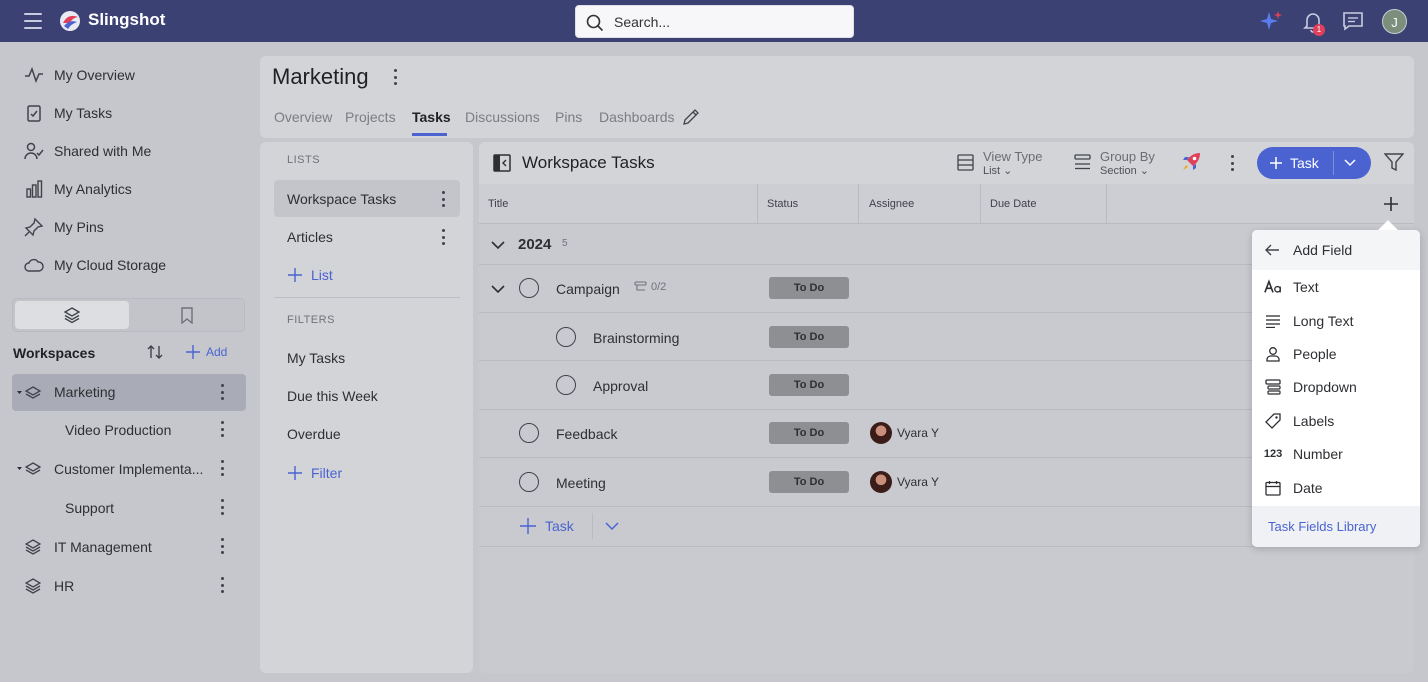 The image size is (1428, 682). What do you see at coordinates (581, 483) in the screenshot?
I see `task-name: Meeting` at bounding box center [581, 483].